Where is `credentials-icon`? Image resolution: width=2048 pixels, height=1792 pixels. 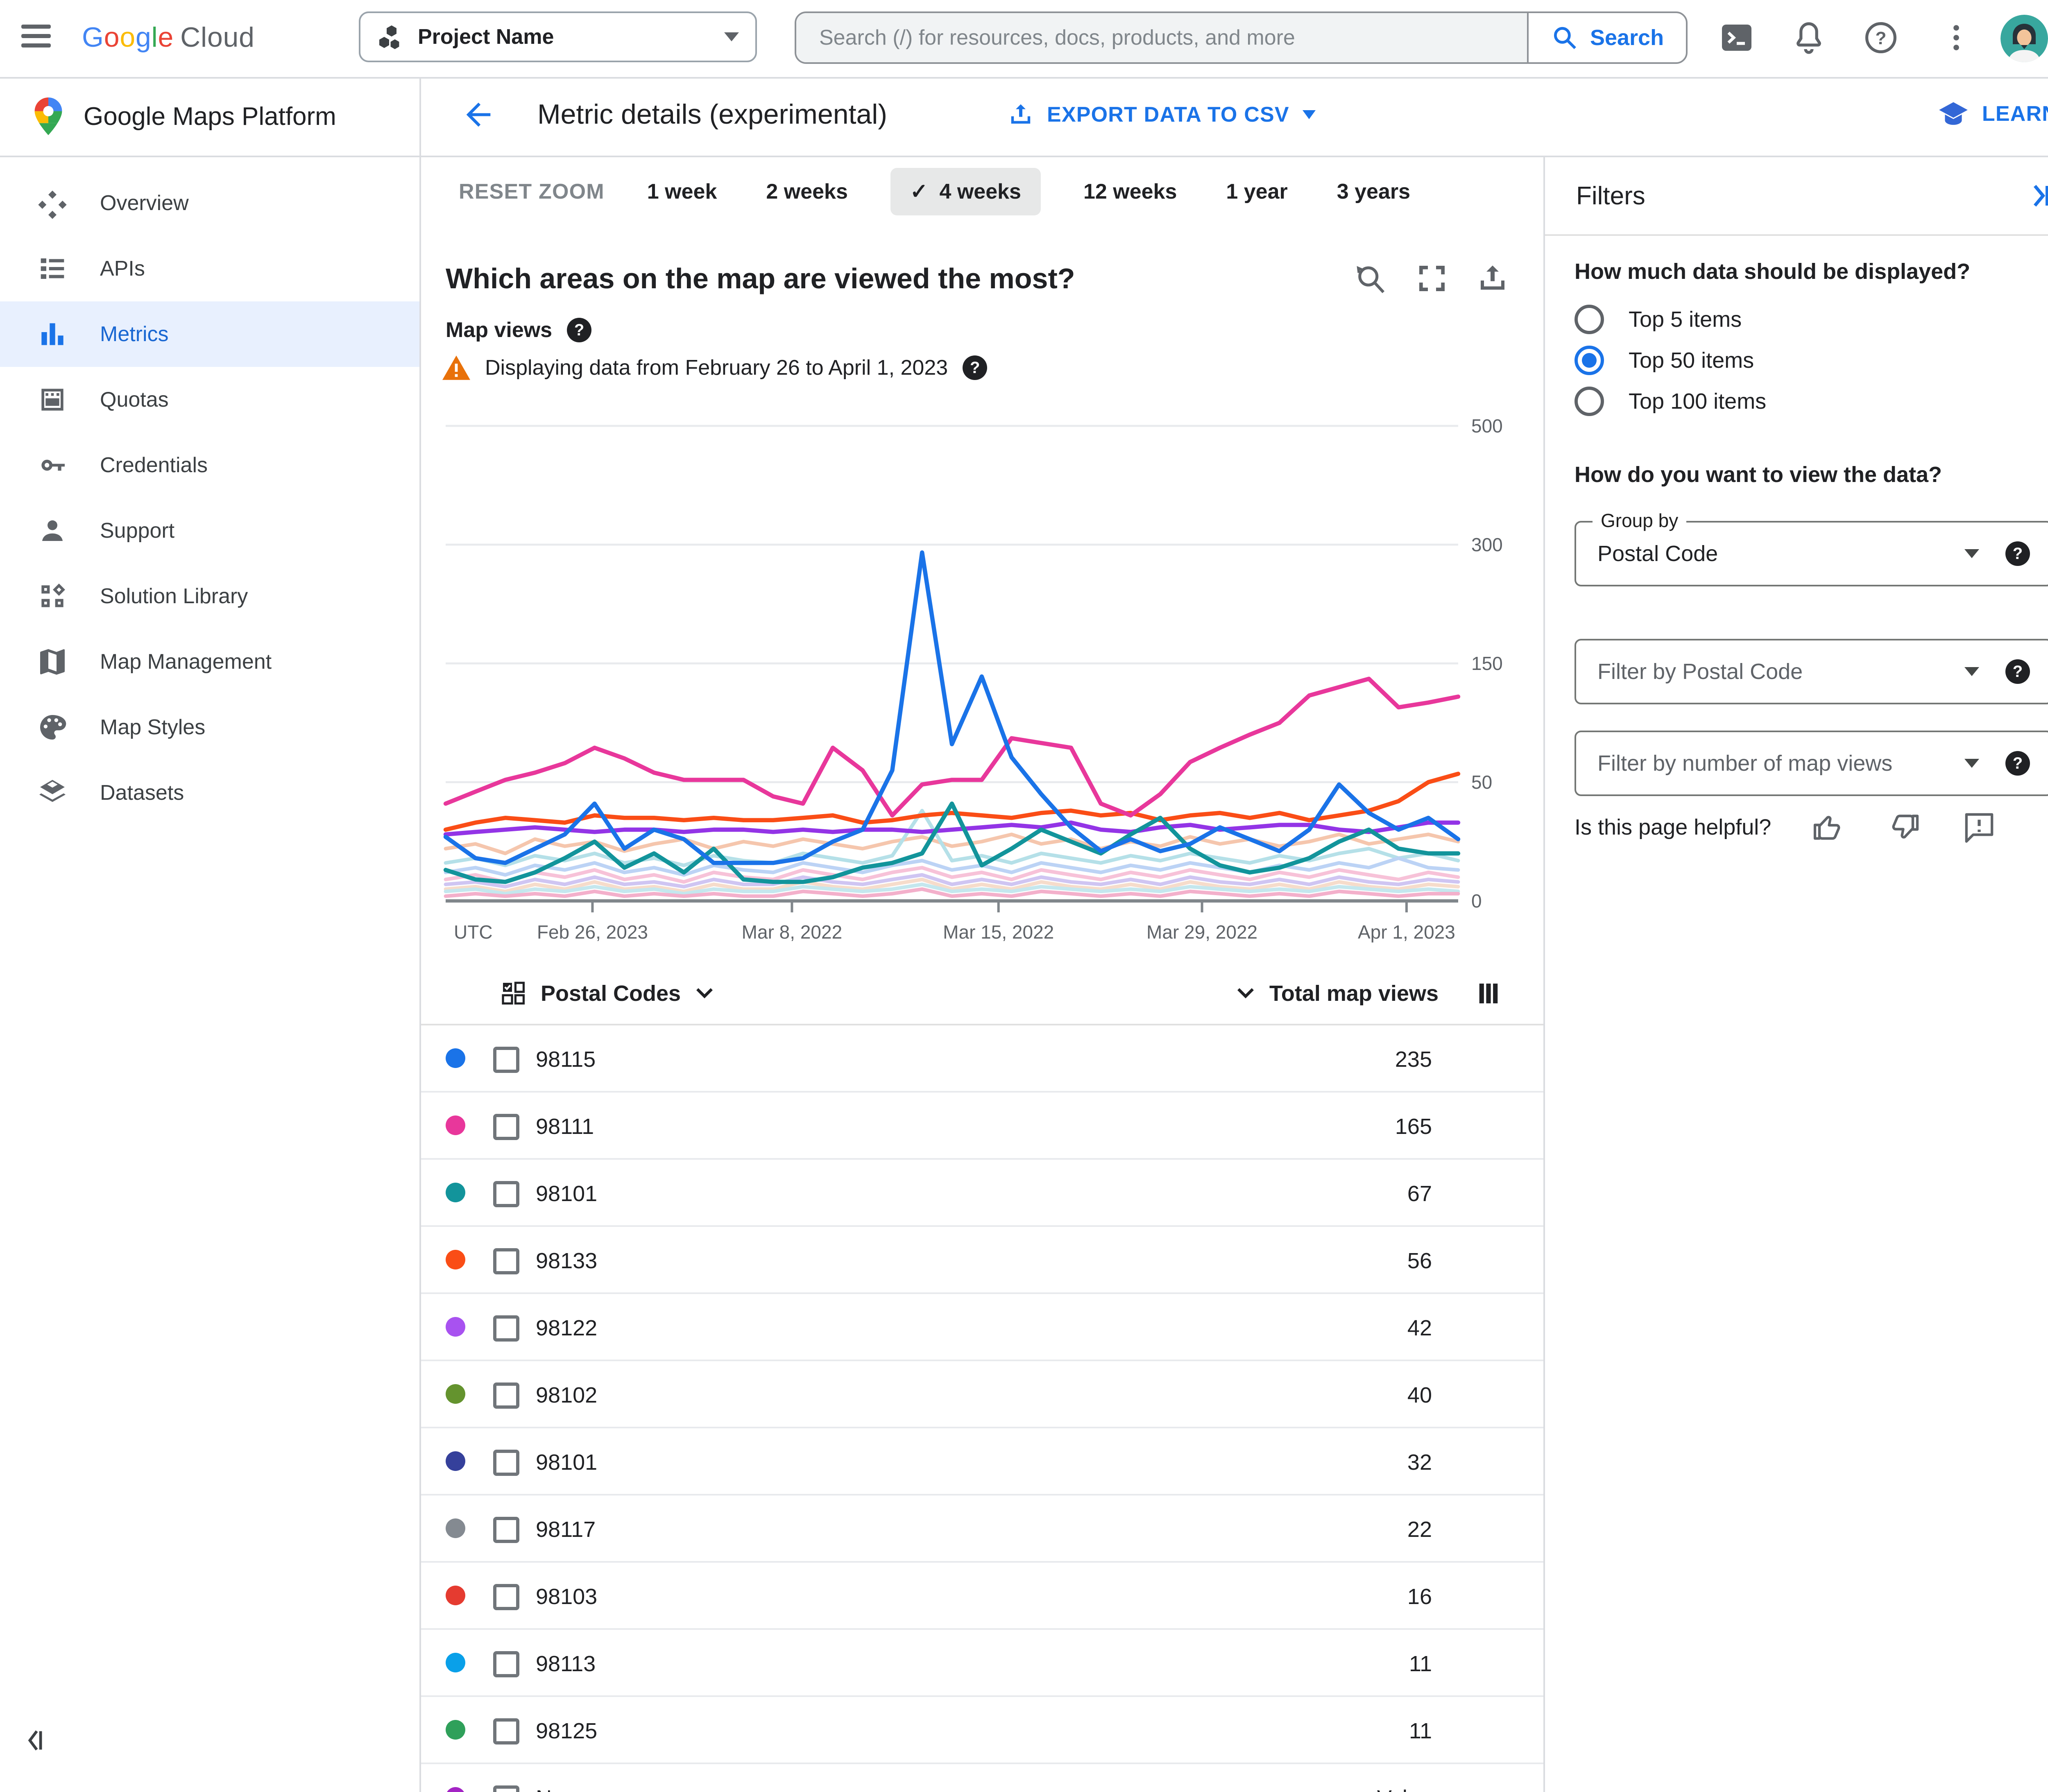 credentials-icon is located at coordinates (52, 465).